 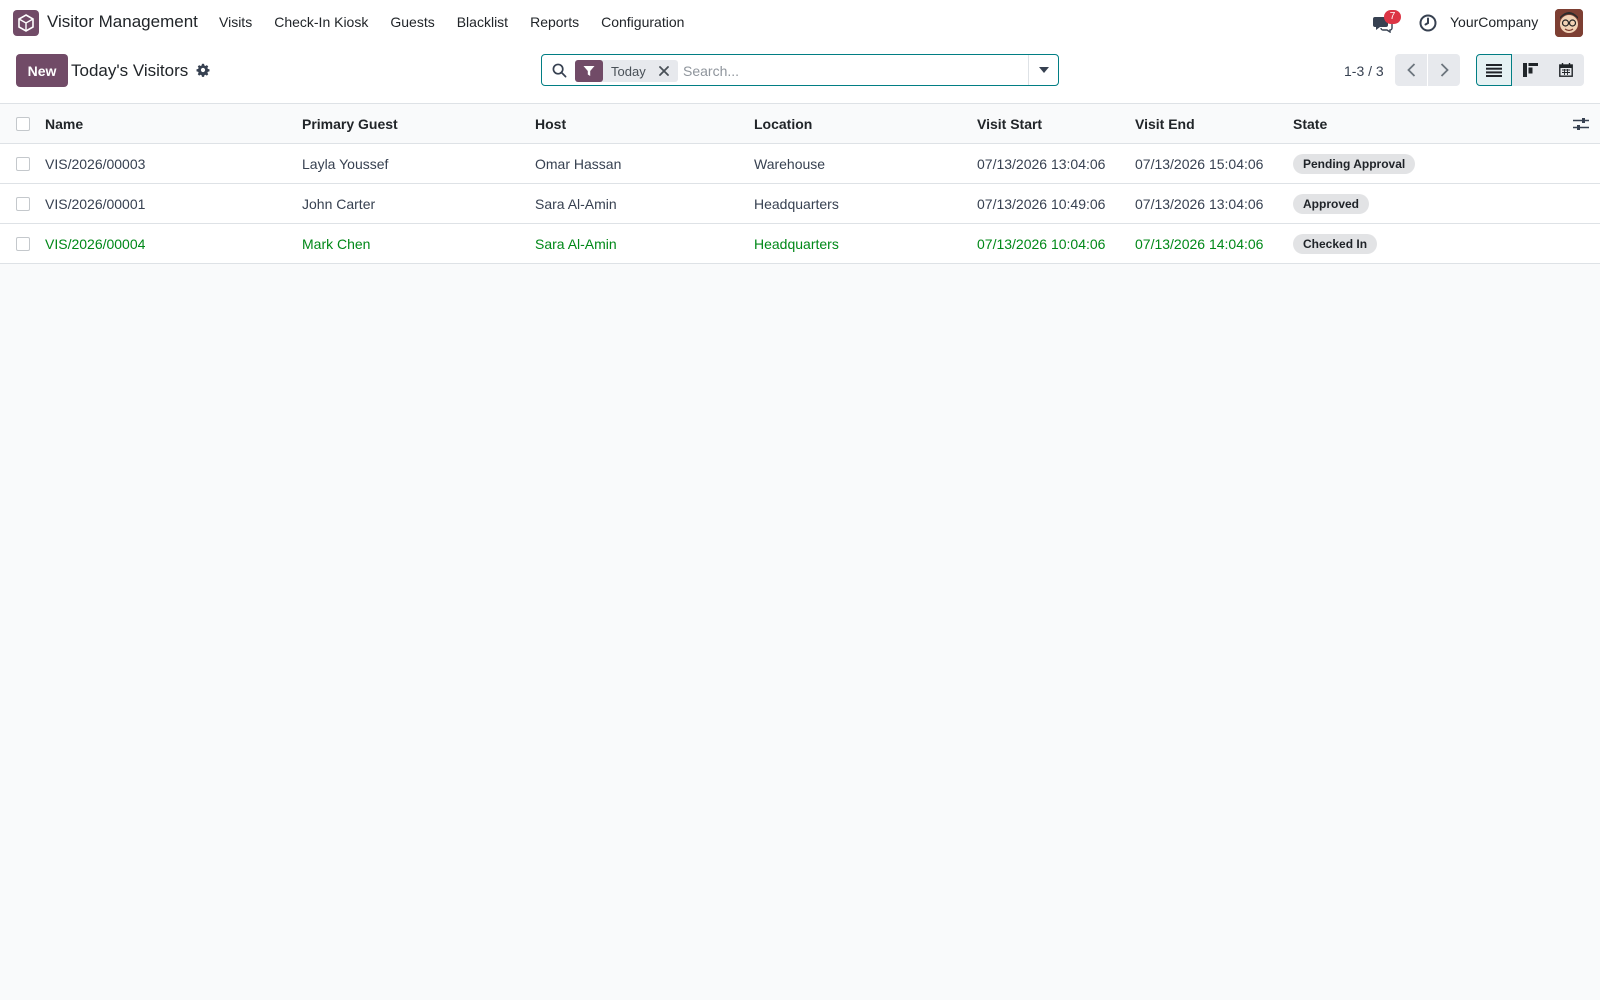 I want to click on chevron-right-icon, so click(x=1444, y=70).